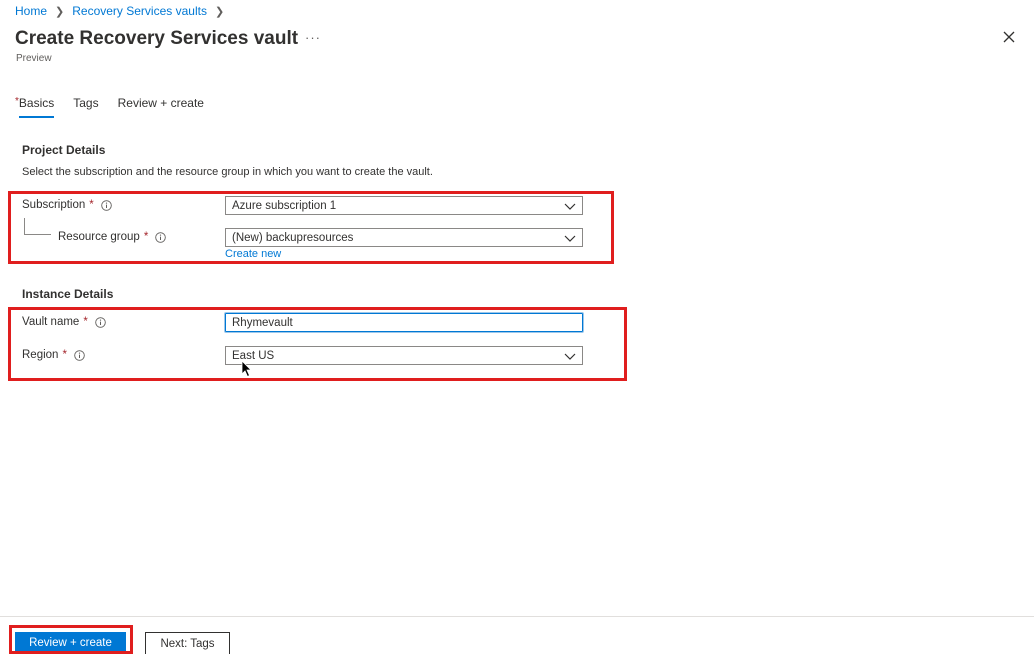 Image resolution: width=1034 pixels, height=654 pixels. I want to click on tab-bar: *Basics Tags Review + create, so click(119, 107).